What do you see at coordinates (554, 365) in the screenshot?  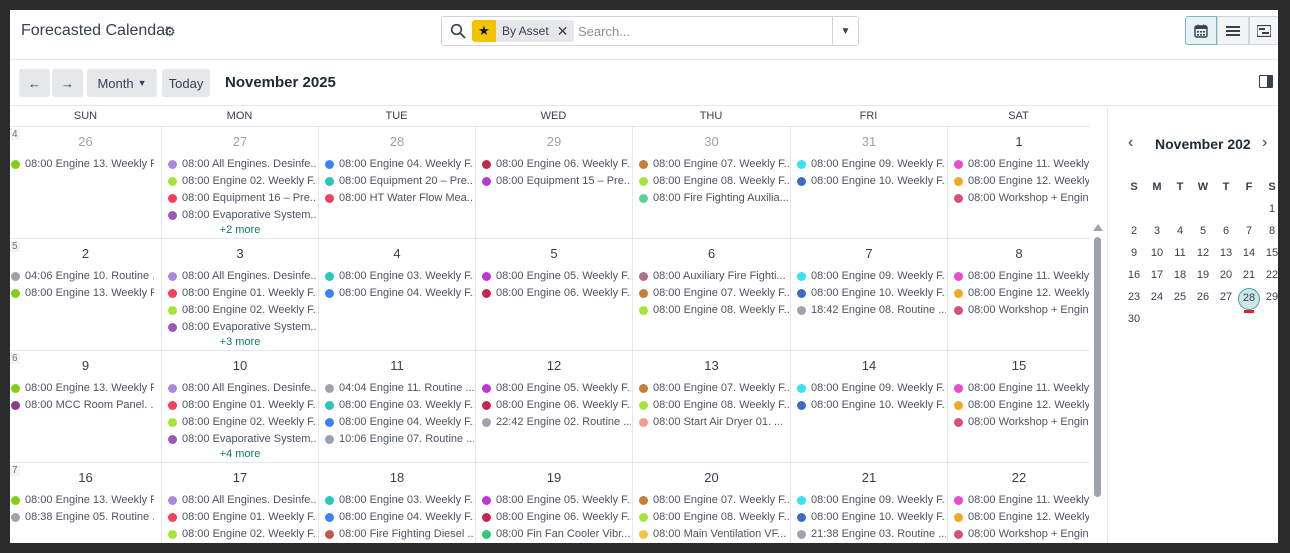 I see `day-number: 12` at bounding box center [554, 365].